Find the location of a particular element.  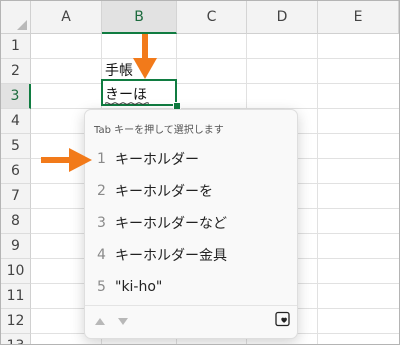

candidate-item-4: 4 キーホルダー金具 is located at coordinates (191, 255).